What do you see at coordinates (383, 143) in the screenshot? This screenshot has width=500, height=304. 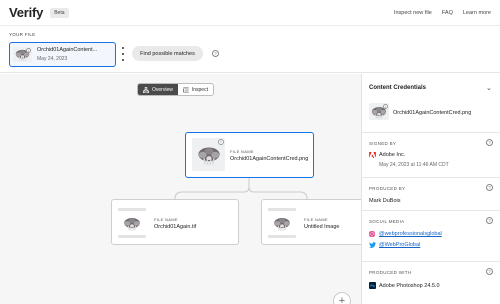 I see `signed-by-label: SIGNED BY` at bounding box center [383, 143].